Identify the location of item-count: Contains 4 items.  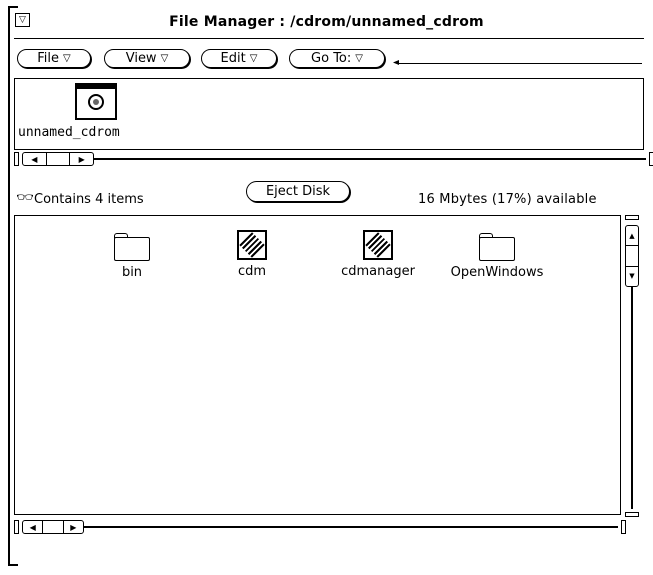
(89, 199).